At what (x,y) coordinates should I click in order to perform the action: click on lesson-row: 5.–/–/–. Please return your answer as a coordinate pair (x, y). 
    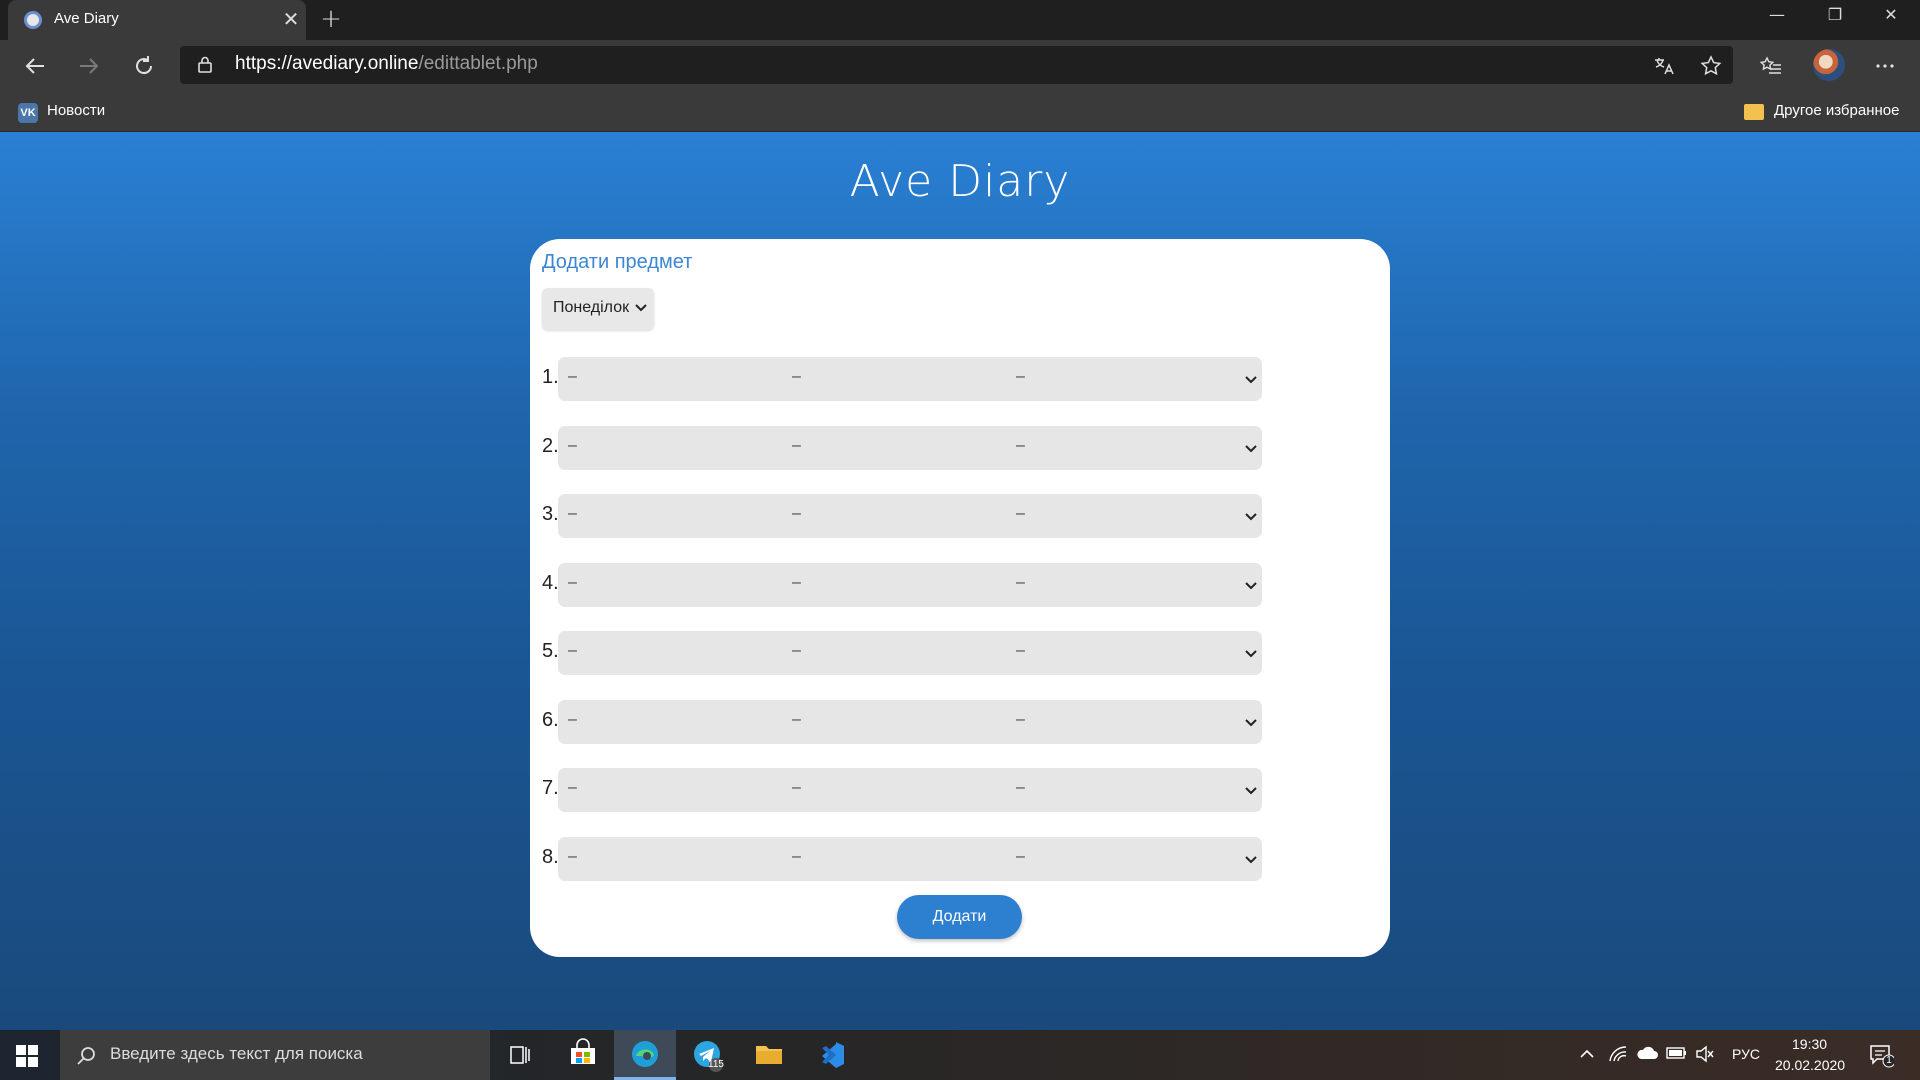
    Looking at the image, I should click on (960, 653).